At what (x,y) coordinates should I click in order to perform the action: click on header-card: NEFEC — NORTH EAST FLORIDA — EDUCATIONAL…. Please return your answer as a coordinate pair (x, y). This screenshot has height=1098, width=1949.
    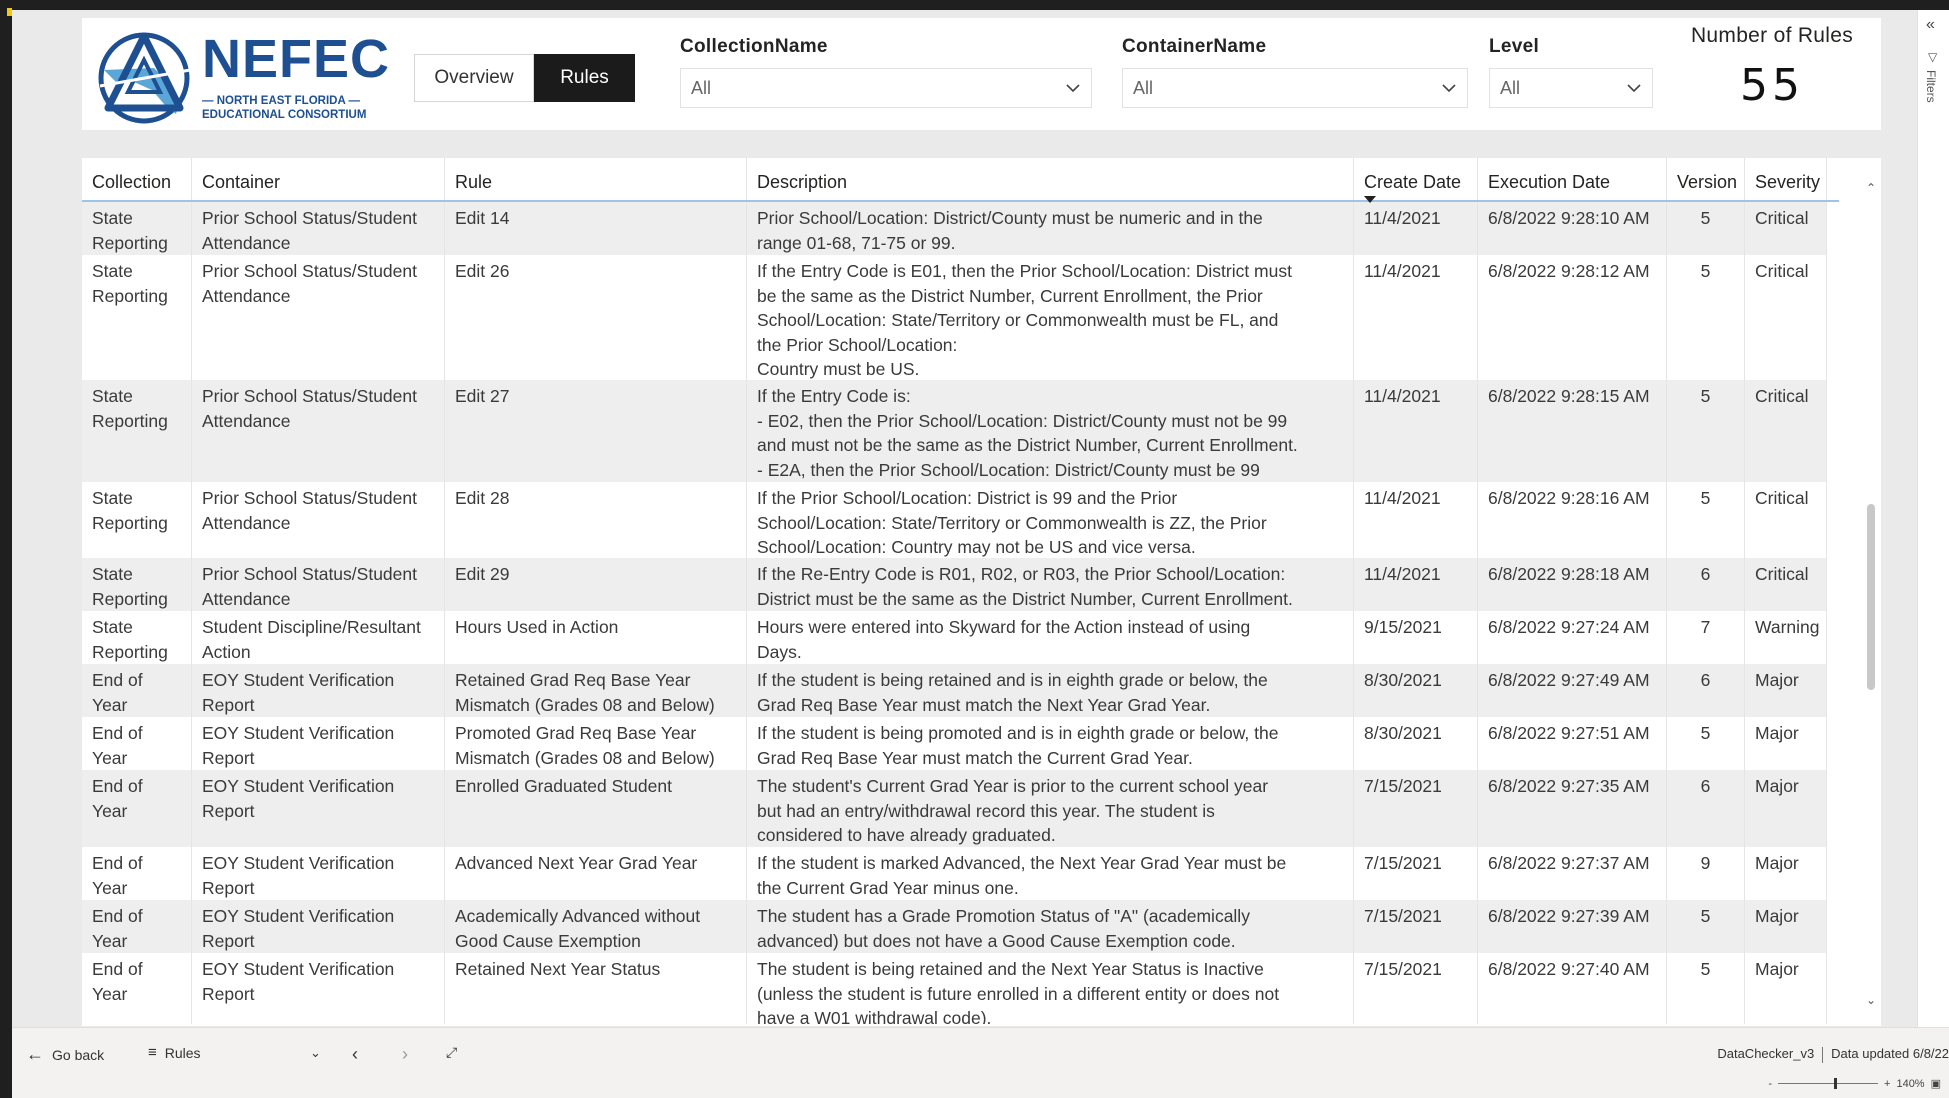
    Looking at the image, I should click on (981, 74).